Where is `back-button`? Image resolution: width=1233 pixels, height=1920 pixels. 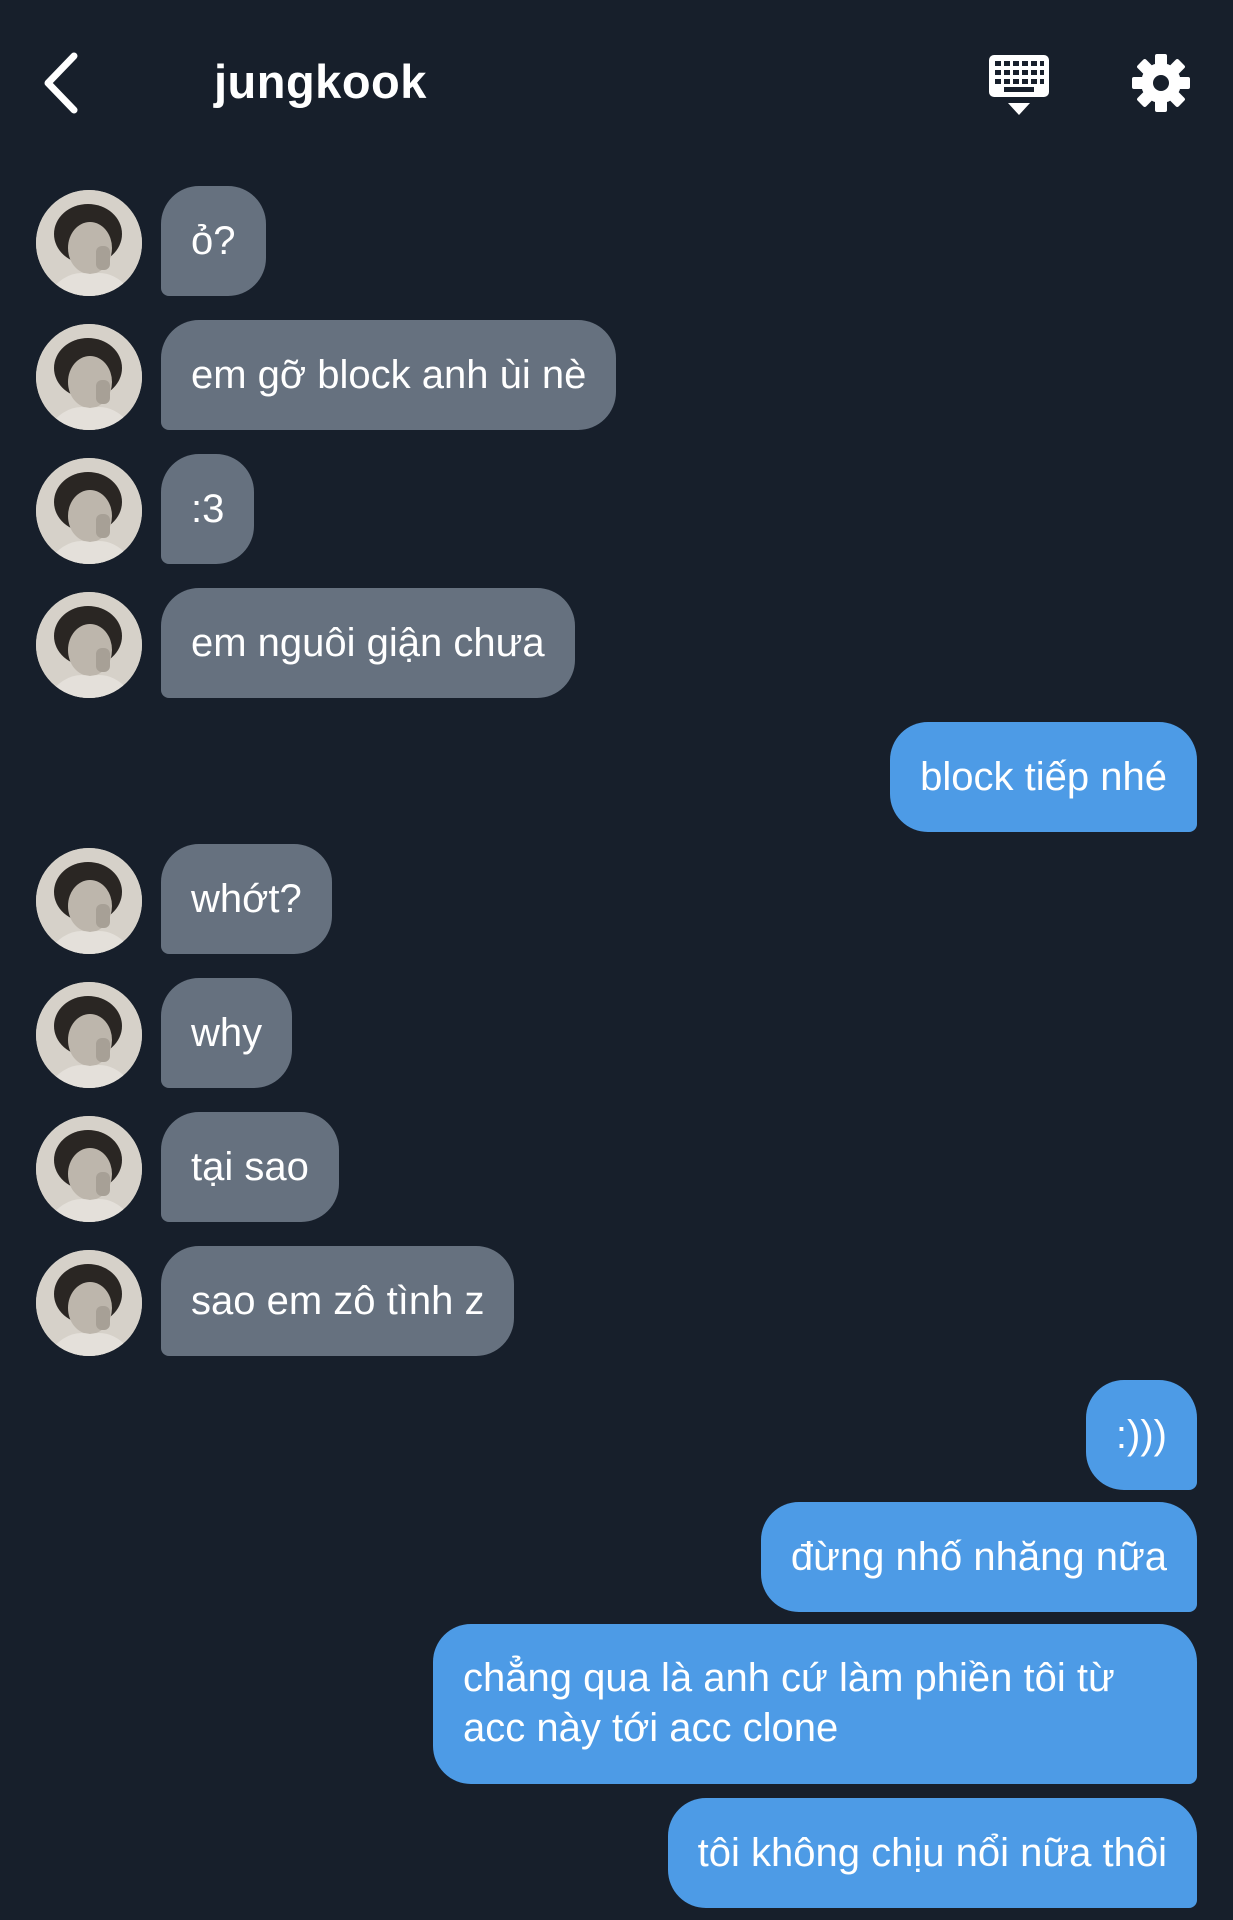 back-button is located at coordinates (64, 83).